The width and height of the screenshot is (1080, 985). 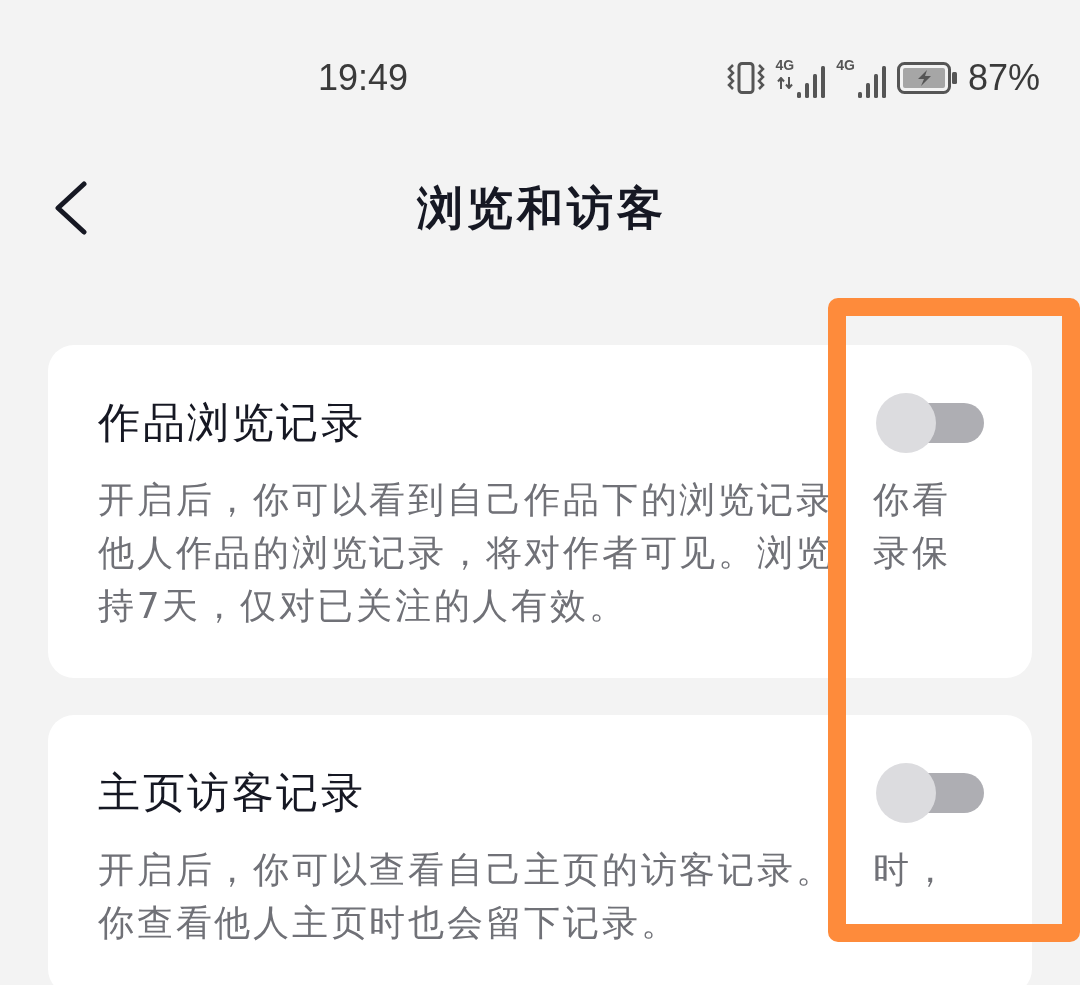 I want to click on battery-charging-icon, so click(x=926, y=78).